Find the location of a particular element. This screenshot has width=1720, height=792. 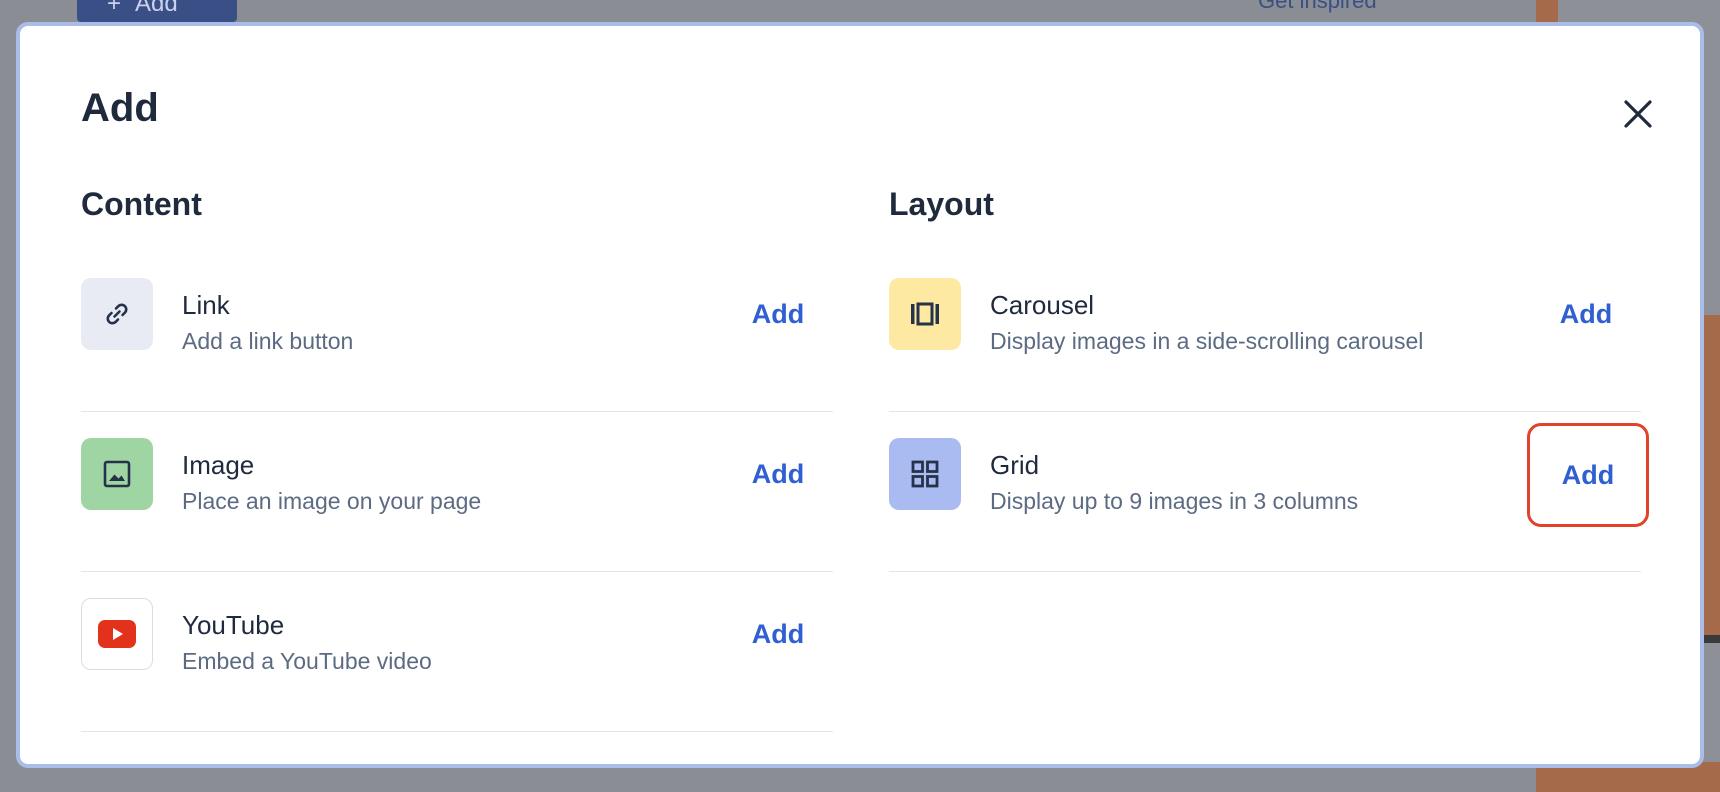

item-name: Carousel is located at coordinates (1042, 305).